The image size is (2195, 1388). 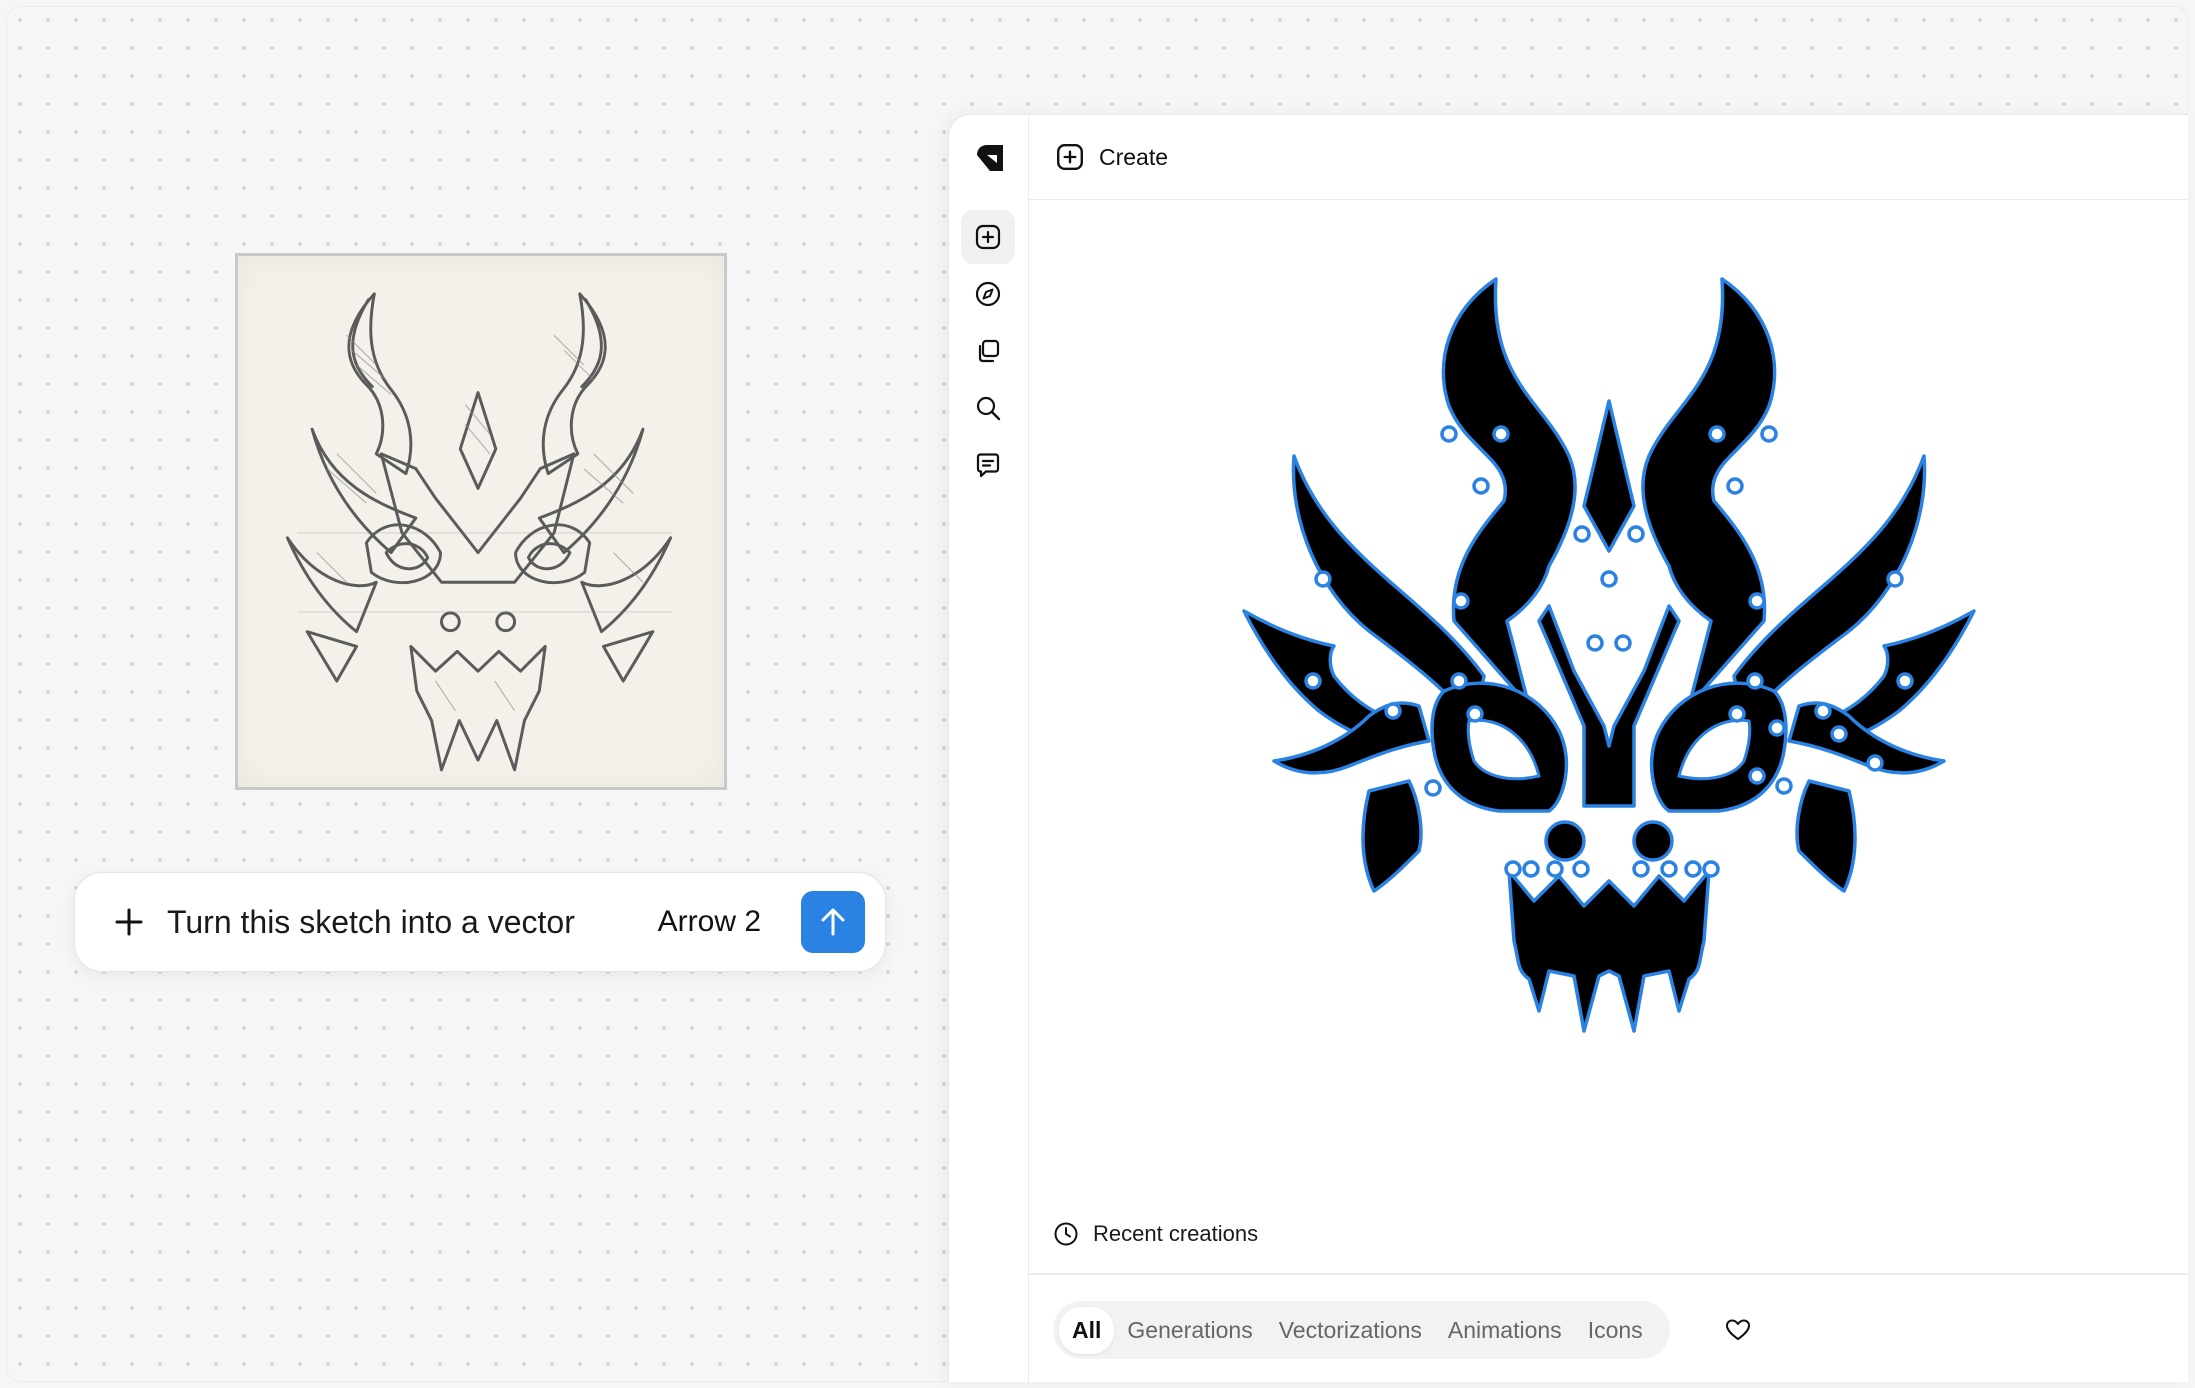 What do you see at coordinates (1608, 157) in the screenshot?
I see `panel-header: Create` at bounding box center [1608, 157].